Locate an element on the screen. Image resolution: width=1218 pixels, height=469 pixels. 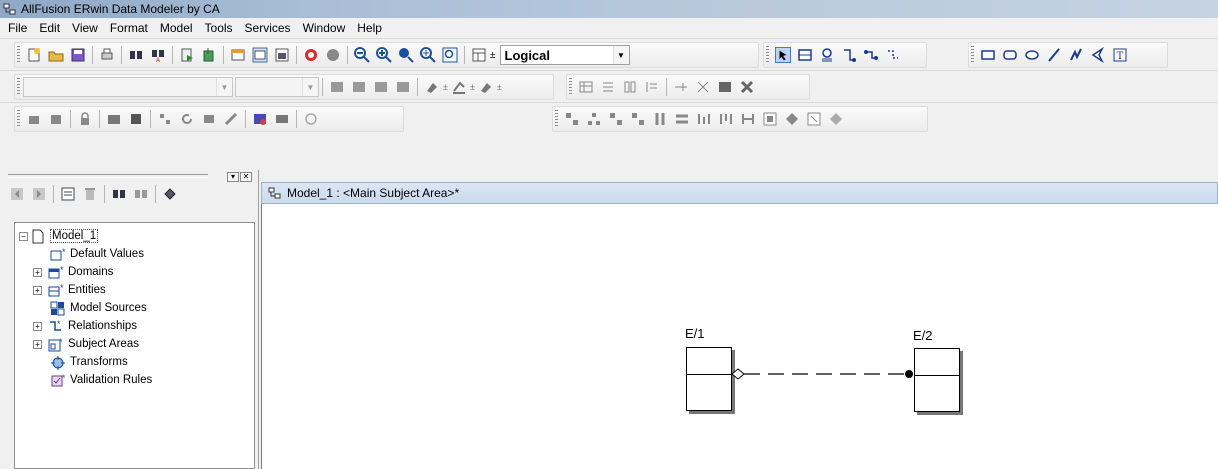
definition-display-icon is located at coordinates (652, 87).